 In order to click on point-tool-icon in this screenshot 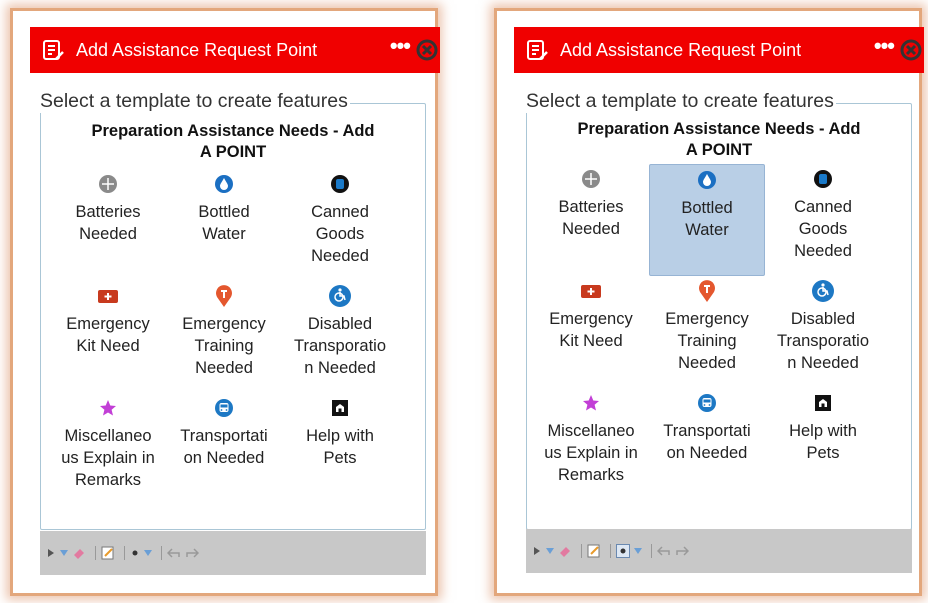, I will do `click(135, 553)`.